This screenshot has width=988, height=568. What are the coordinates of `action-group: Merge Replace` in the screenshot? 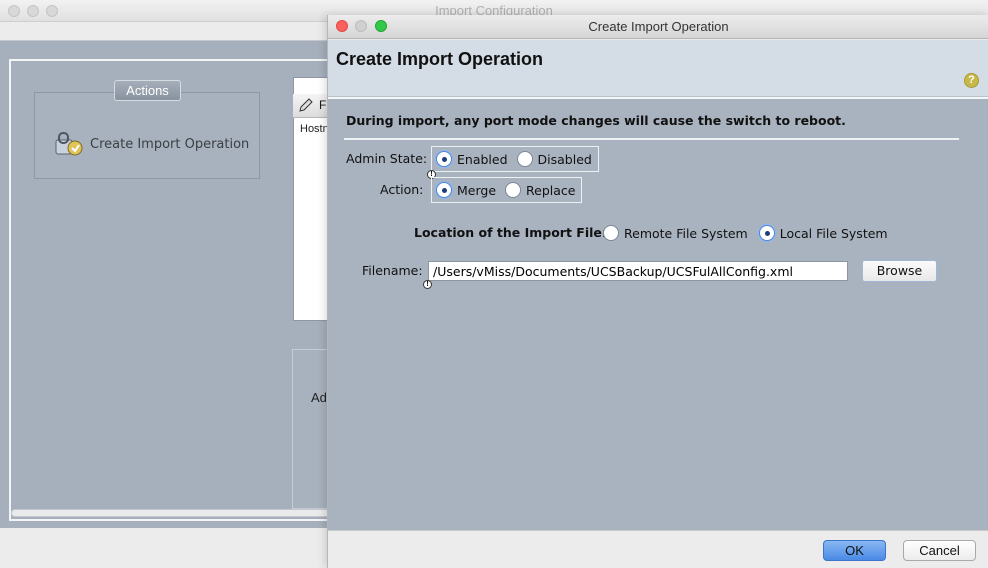 It's located at (507, 190).